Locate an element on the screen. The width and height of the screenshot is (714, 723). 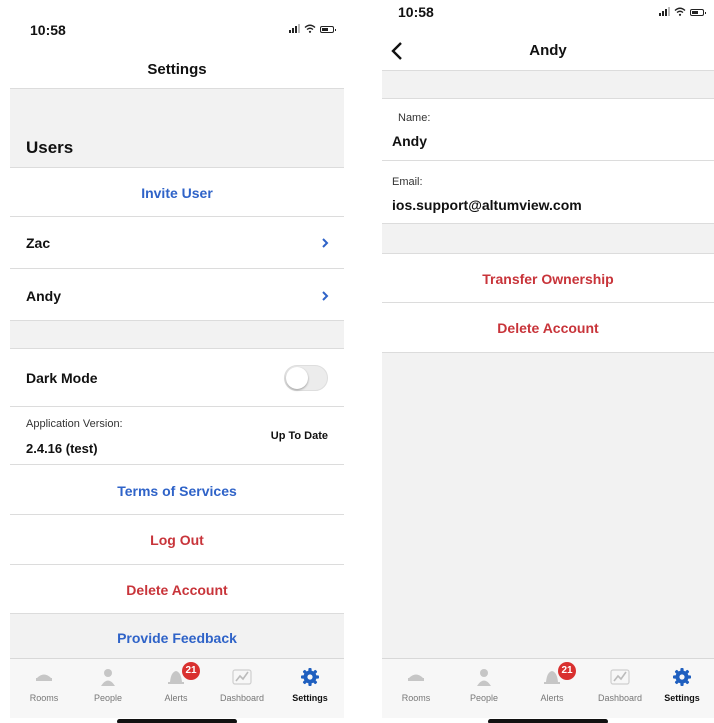
page-title: Andy is located at coordinates (548, 50).